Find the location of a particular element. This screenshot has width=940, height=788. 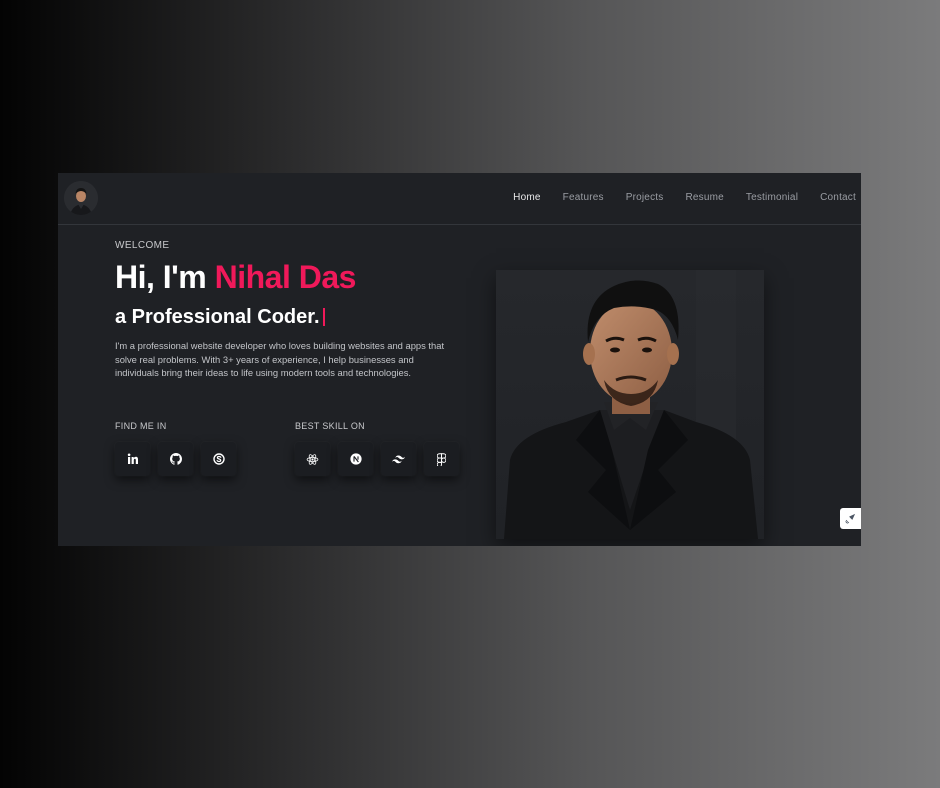

skype-button is located at coordinates (218, 459).